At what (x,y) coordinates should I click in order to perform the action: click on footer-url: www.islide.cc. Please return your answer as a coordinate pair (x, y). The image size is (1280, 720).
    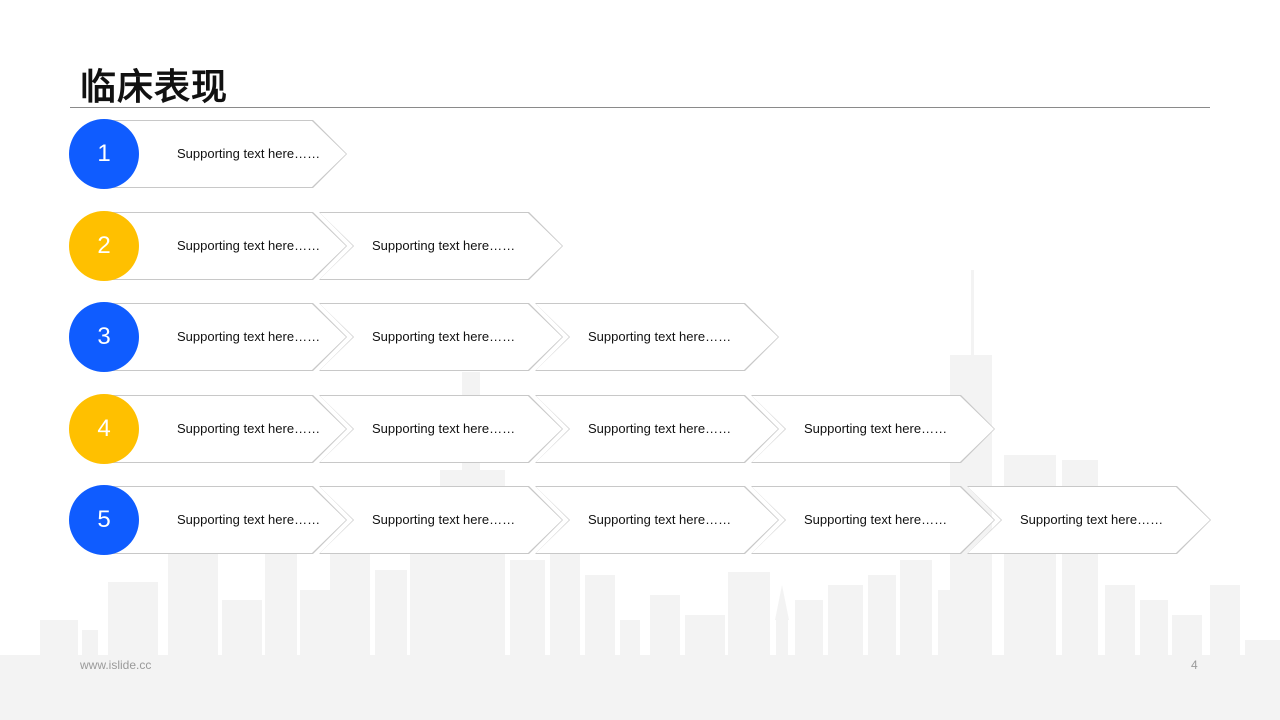
    Looking at the image, I should click on (116, 665).